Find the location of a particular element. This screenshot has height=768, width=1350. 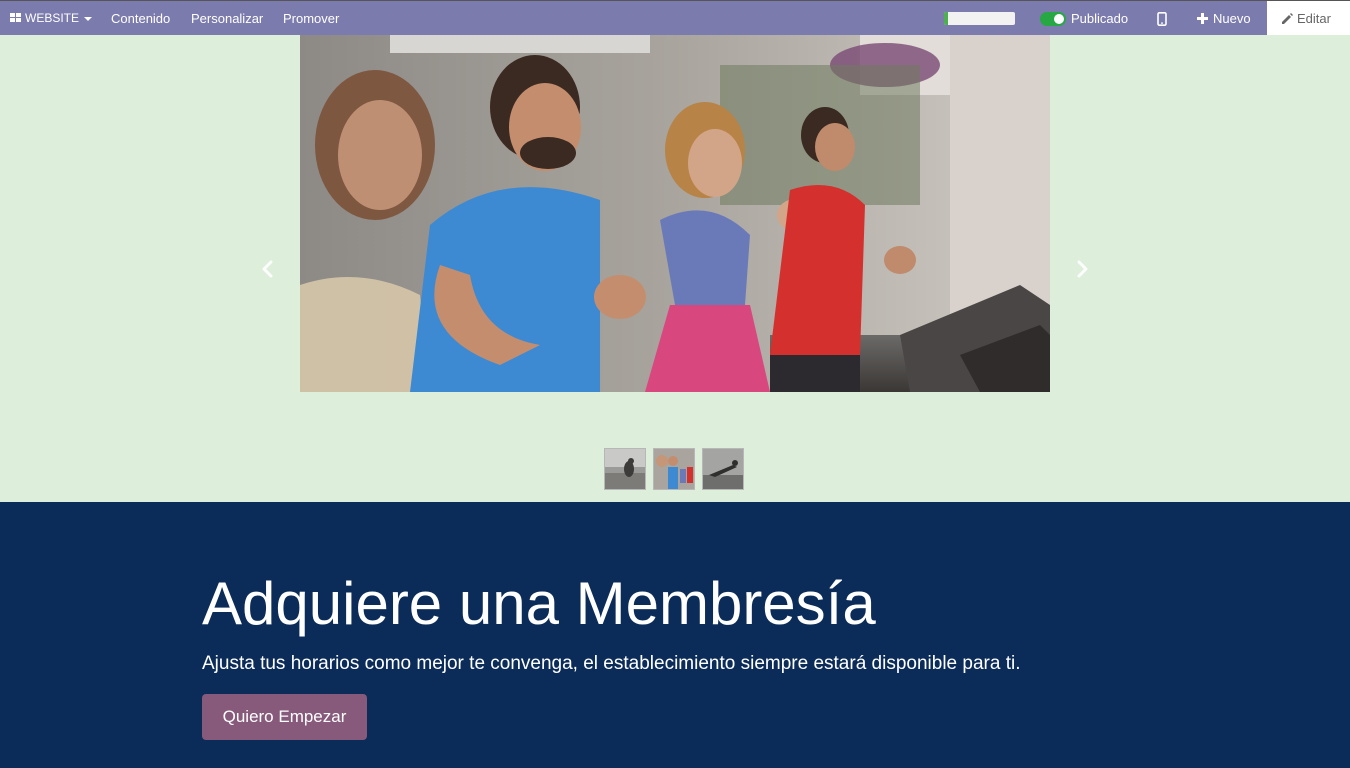

apps-grid-icon is located at coordinates (15, 17).